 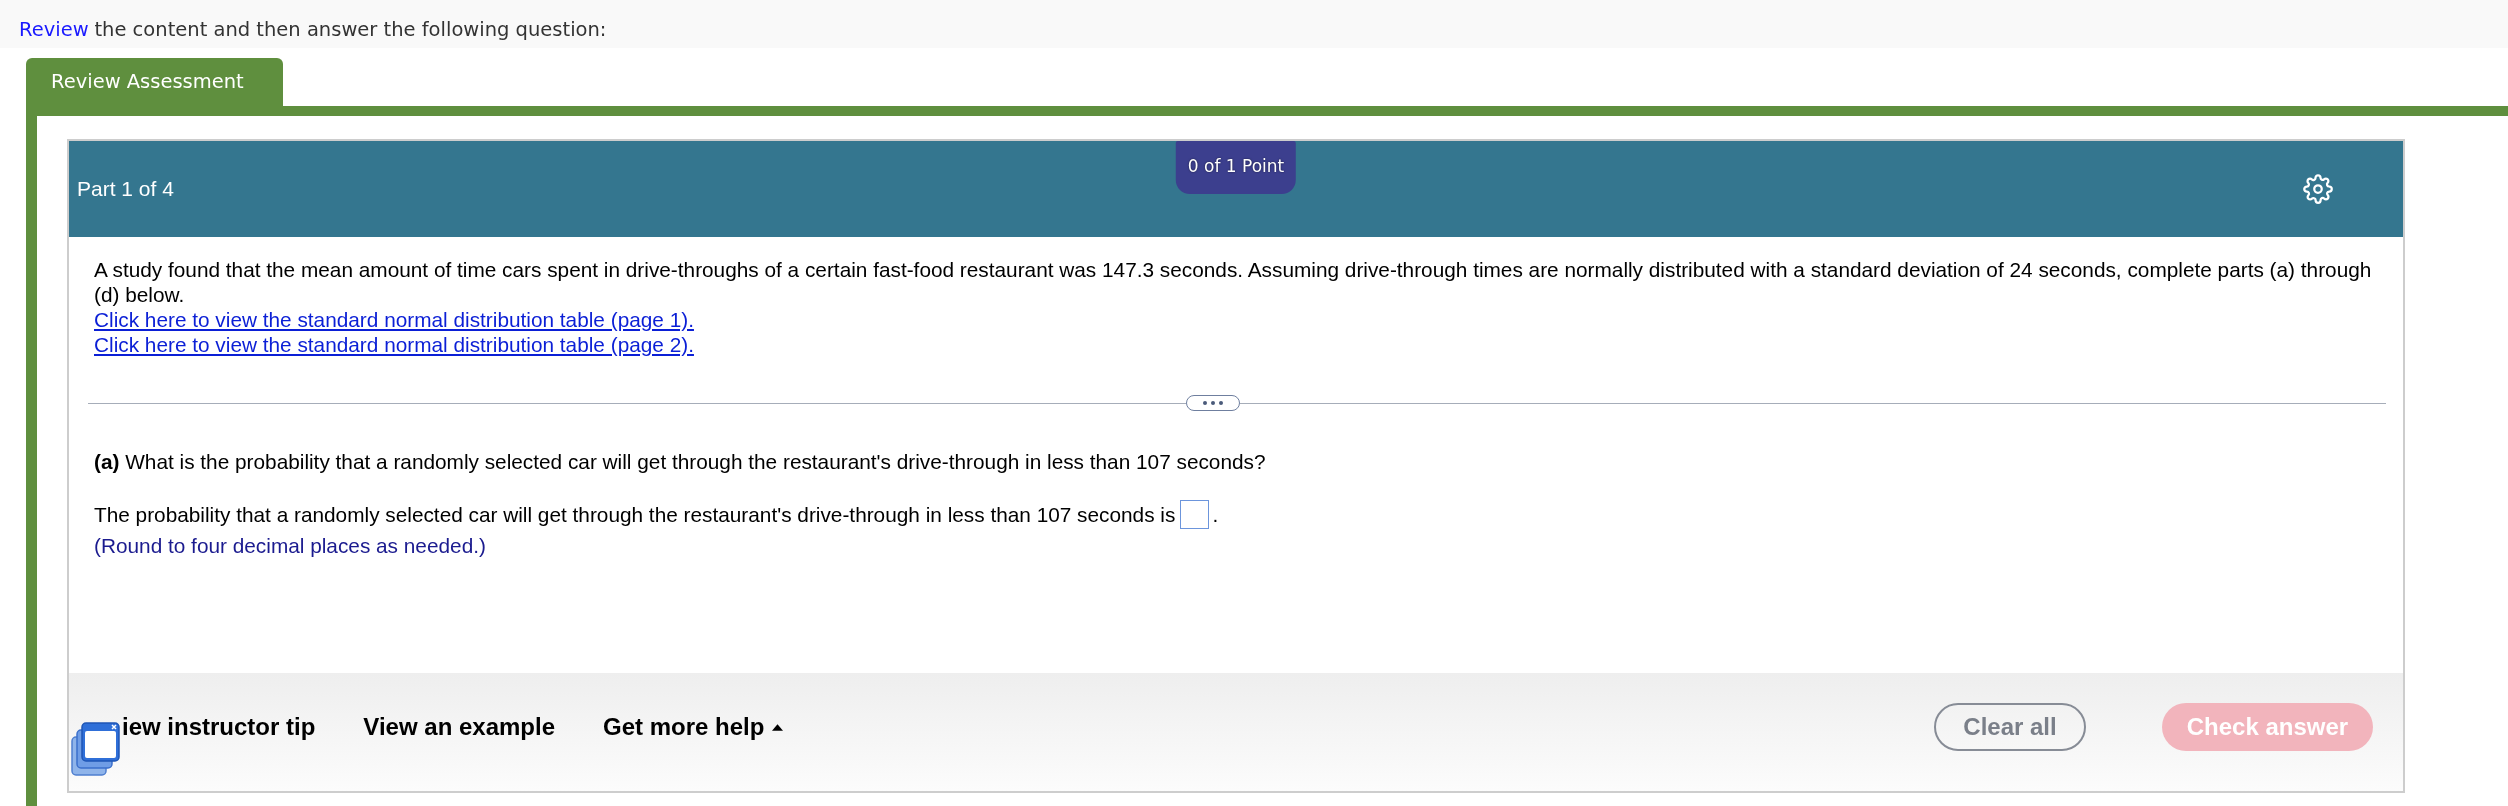 I want to click on help-link: View an example, so click(x=459, y=727).